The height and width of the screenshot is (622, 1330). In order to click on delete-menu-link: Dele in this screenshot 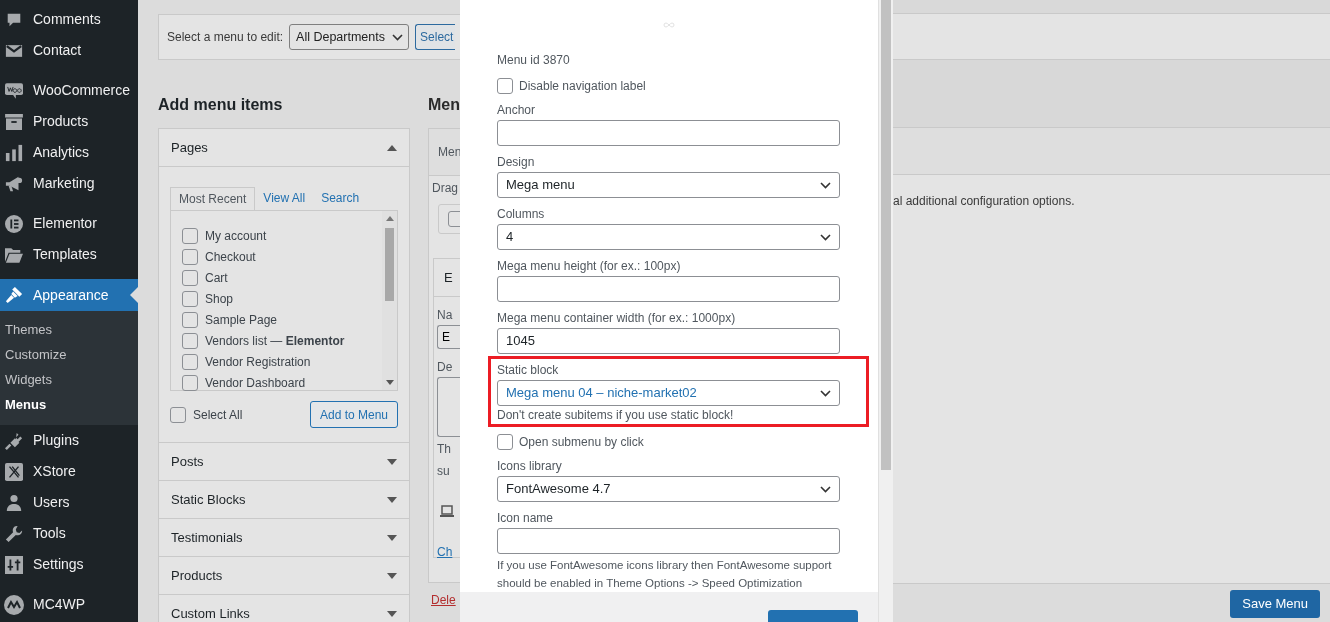, I will do `click(444, 600)`.